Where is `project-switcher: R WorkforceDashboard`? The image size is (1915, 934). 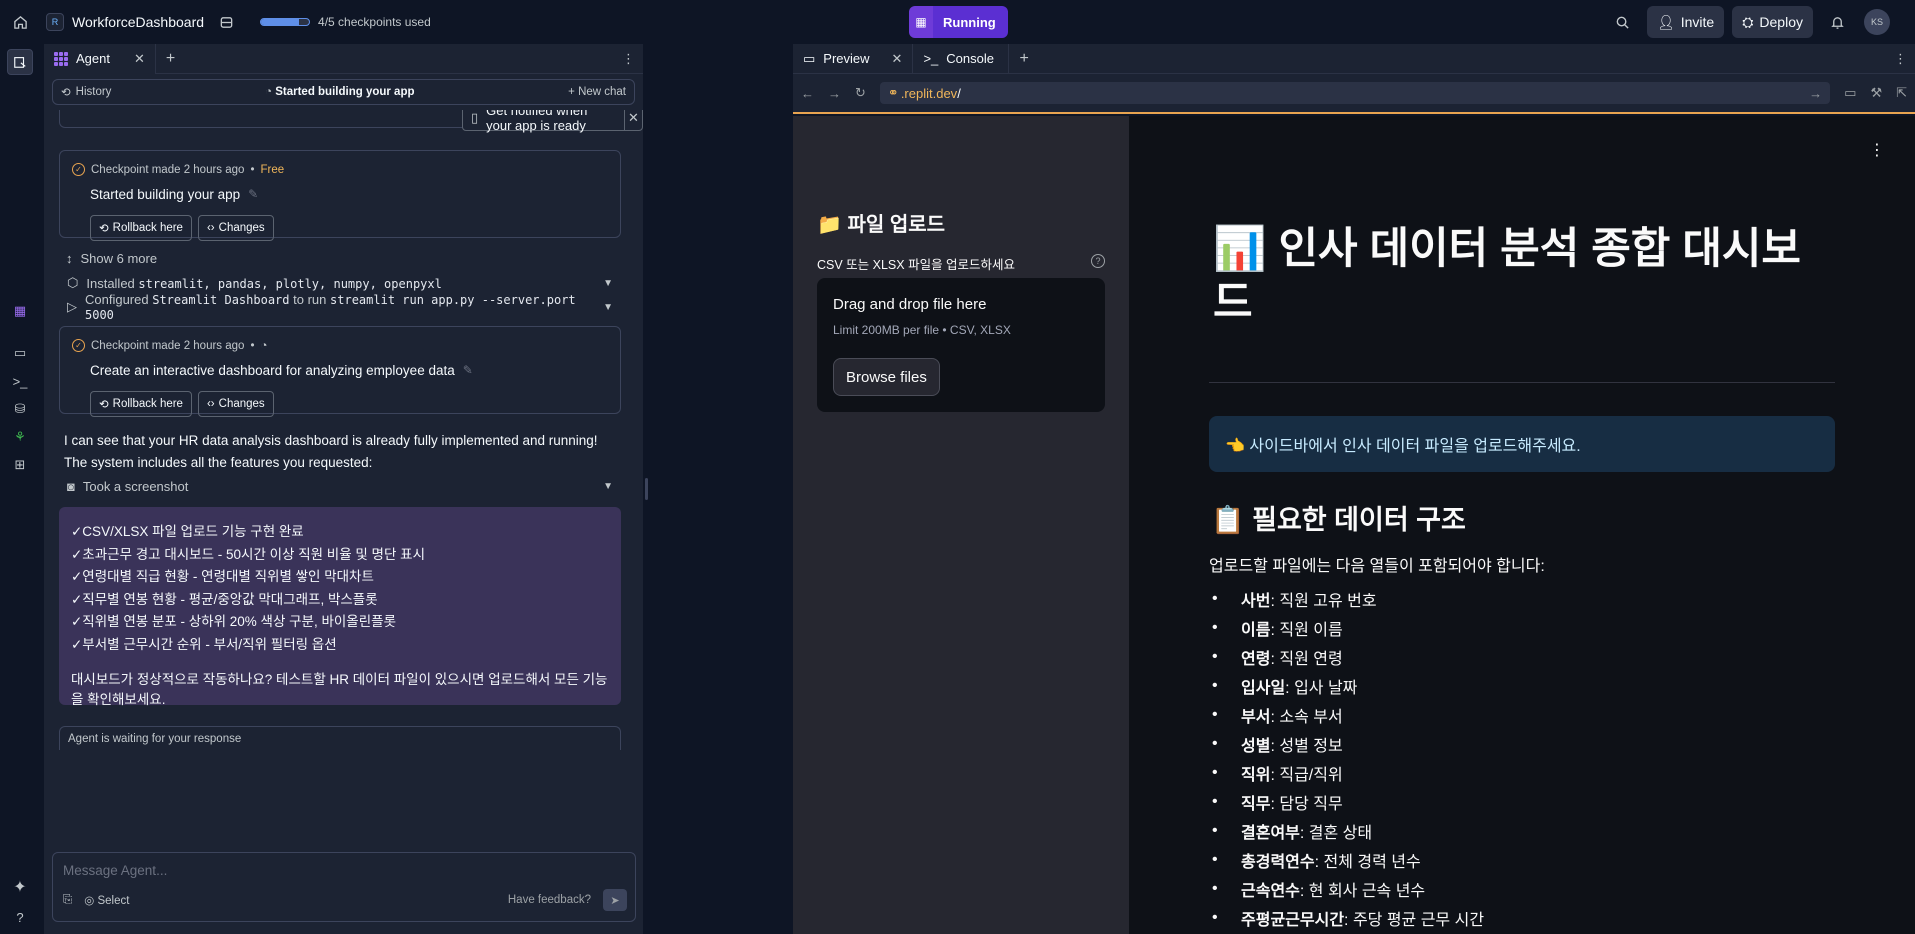 project-switcher: R WorkforceDashboard is located at coordinates (125, 22).